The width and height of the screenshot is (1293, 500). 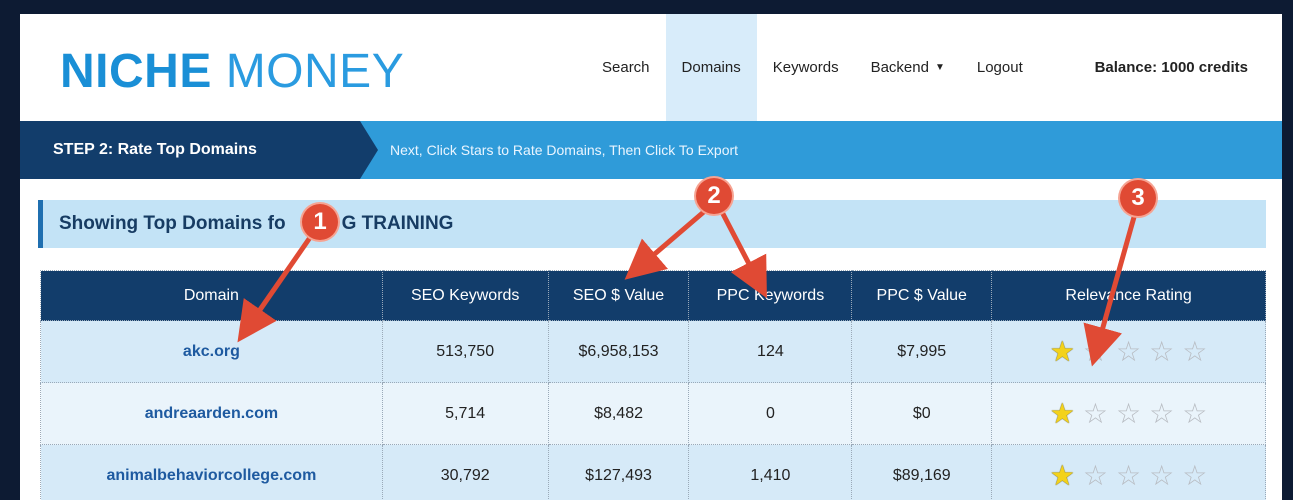 I want to click on nav-search: Search, so click(x=626, y=67).